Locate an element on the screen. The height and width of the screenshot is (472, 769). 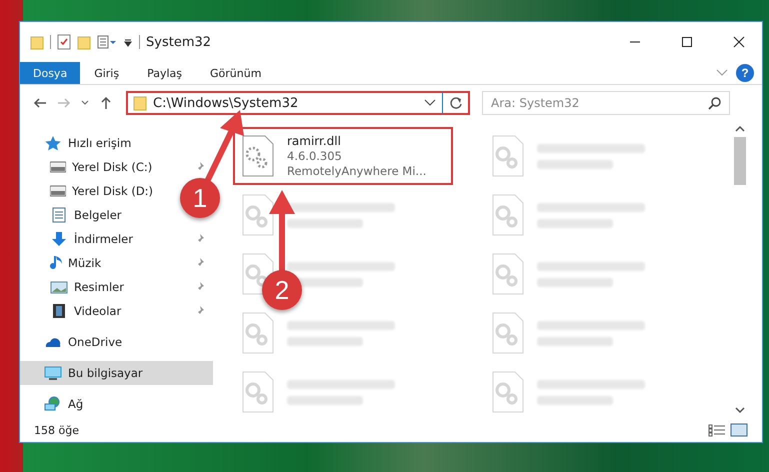
document-icon is located at coordinates (59, 215).